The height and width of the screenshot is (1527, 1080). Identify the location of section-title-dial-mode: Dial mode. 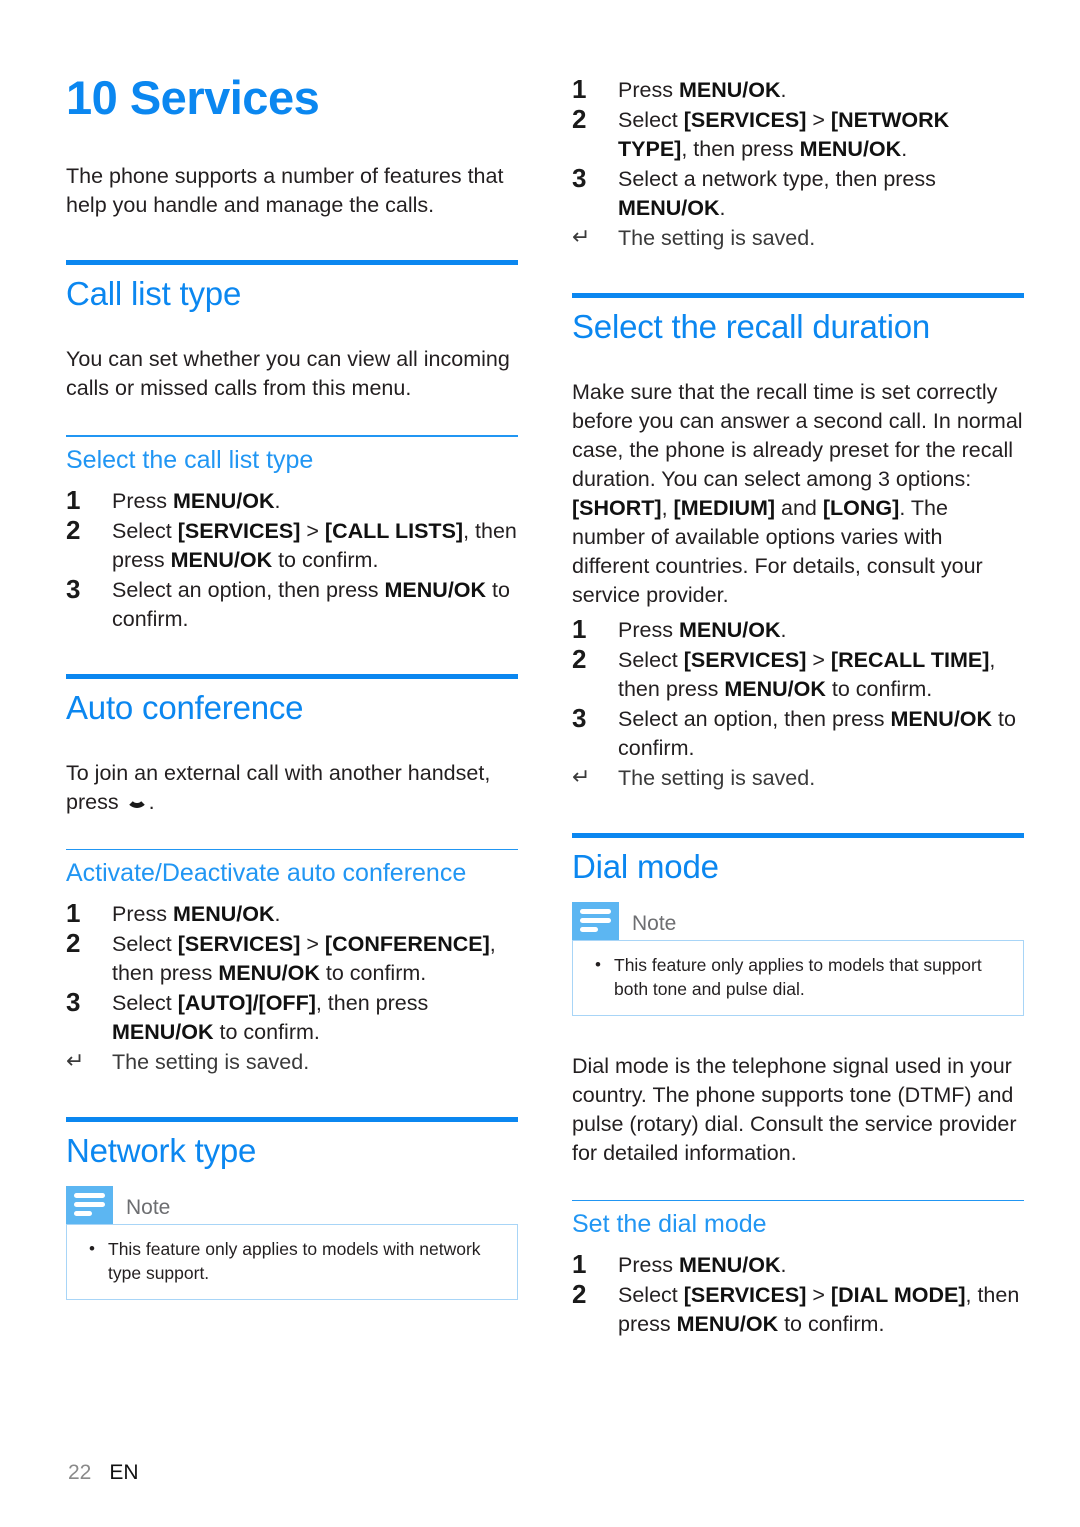
(645, 866).